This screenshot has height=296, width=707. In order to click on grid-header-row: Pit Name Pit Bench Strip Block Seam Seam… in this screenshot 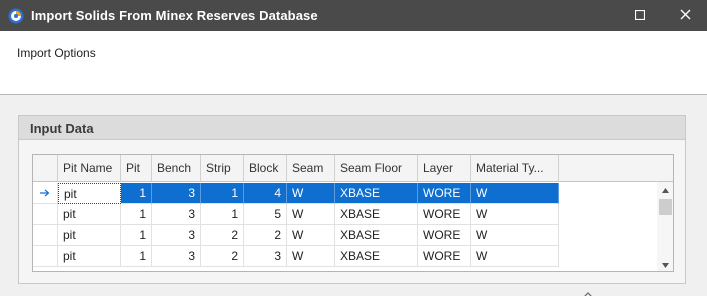, I will do `click(353, 168)`.